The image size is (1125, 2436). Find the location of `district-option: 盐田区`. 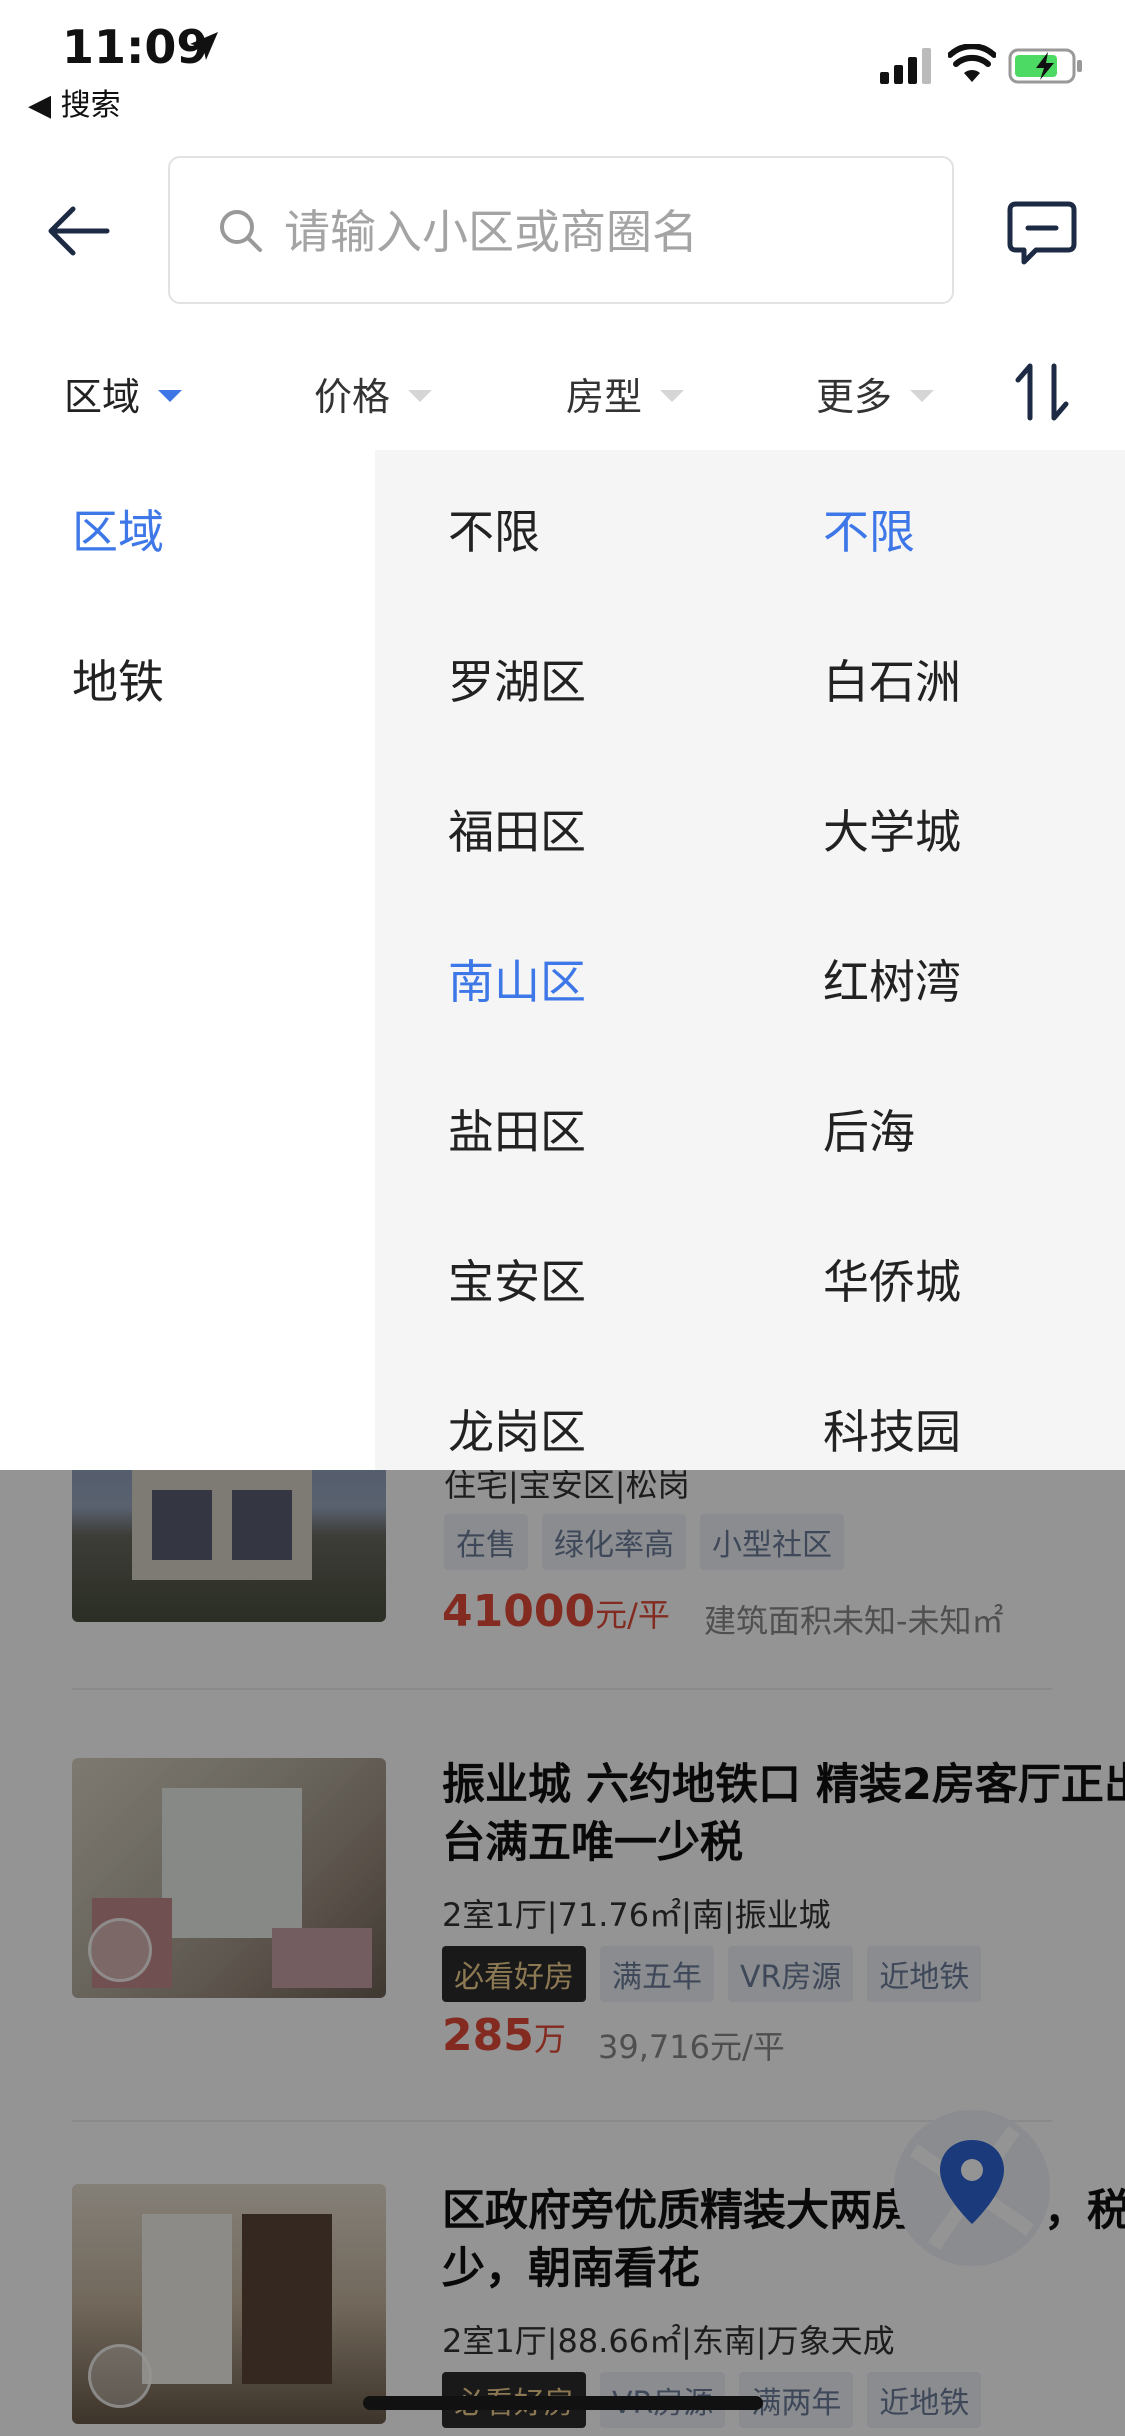

district-option: 盐田区 is located at coordinates (517, 1129).